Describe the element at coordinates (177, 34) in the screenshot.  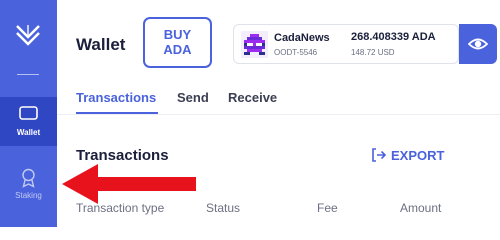
I see `buy-button-line1: BUY` at that location.